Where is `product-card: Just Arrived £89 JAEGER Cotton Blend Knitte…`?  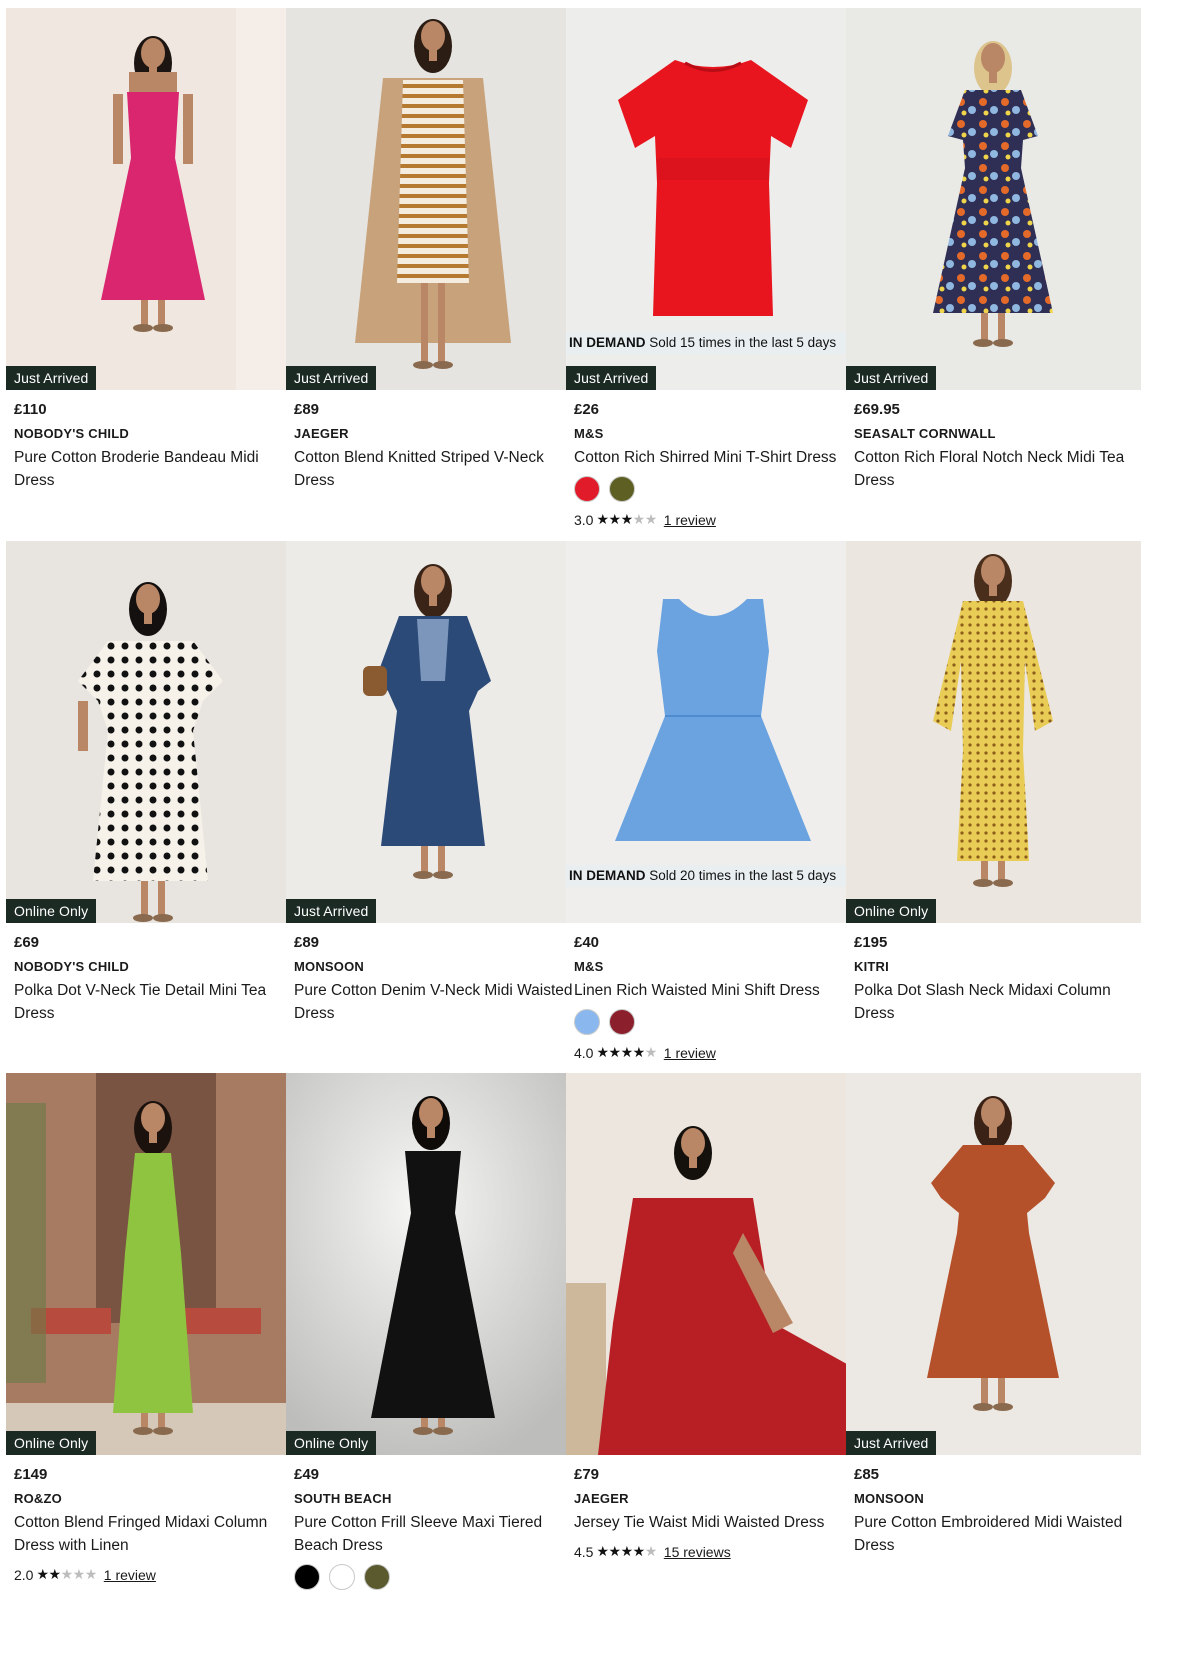
product-card: Just Arrived £89 JAEGER Cotton Blend Knitte… is located at coordinates (433, 250).